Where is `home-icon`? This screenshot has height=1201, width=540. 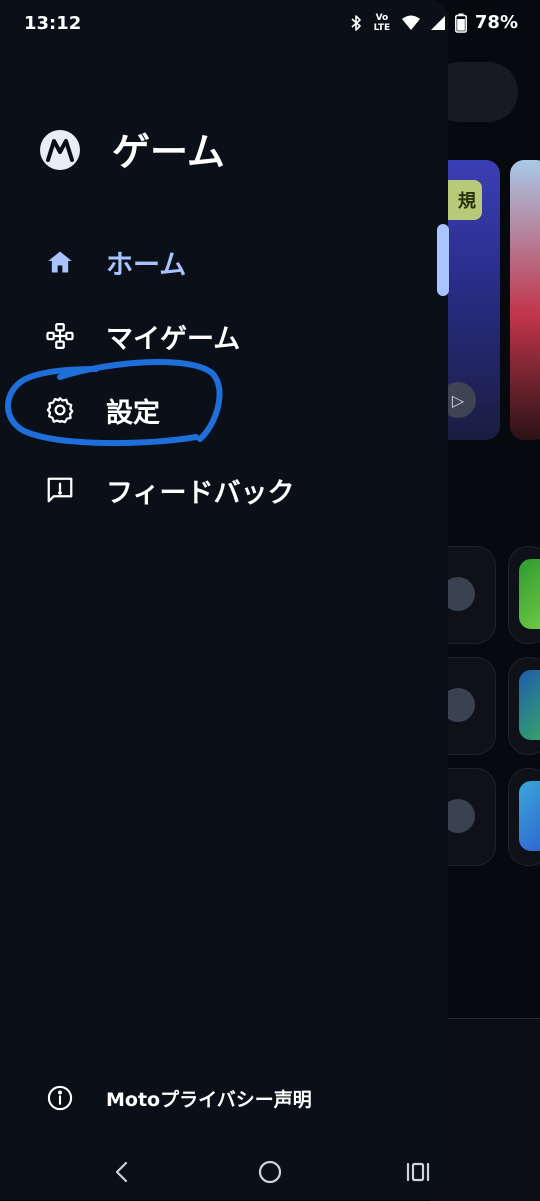
home-icon is located at coordinates (60, 262).